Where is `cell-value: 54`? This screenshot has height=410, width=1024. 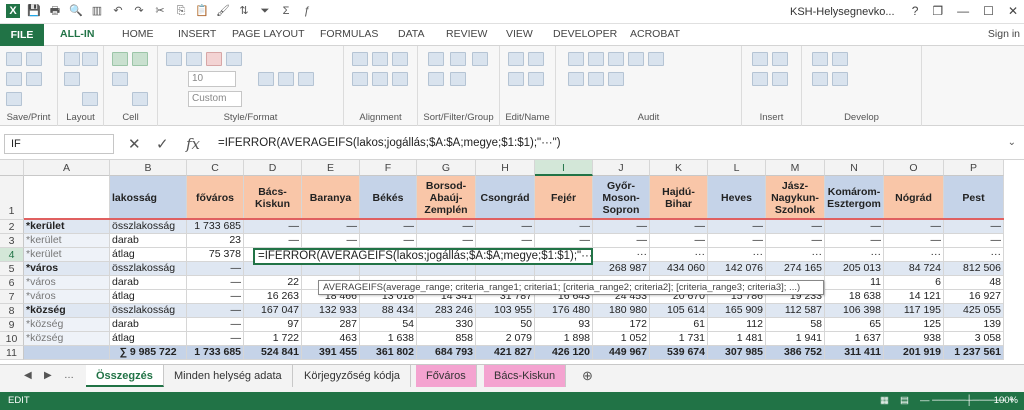
cell-value: 54 is located at coordinates (388, 325).